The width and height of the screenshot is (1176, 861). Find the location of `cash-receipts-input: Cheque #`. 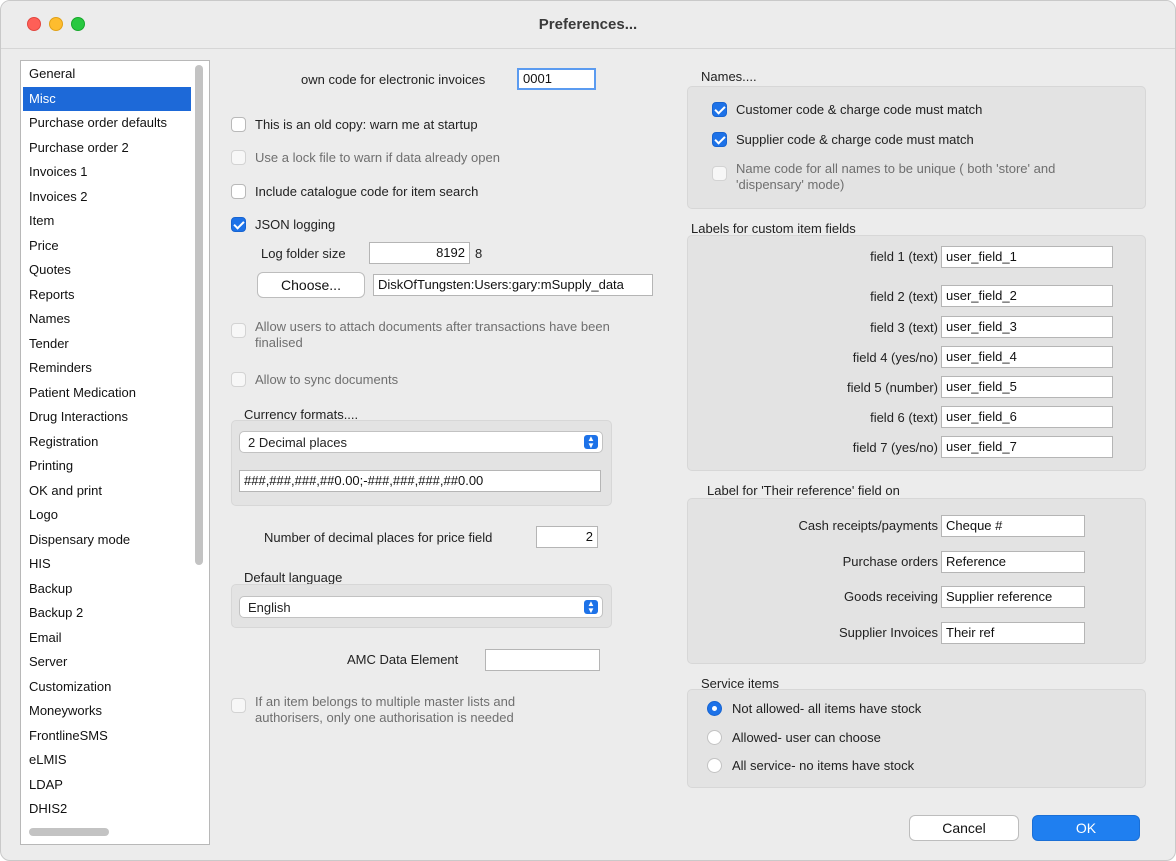

cash-receipts-input: Cheque # is located at coordinates (1013, 526).